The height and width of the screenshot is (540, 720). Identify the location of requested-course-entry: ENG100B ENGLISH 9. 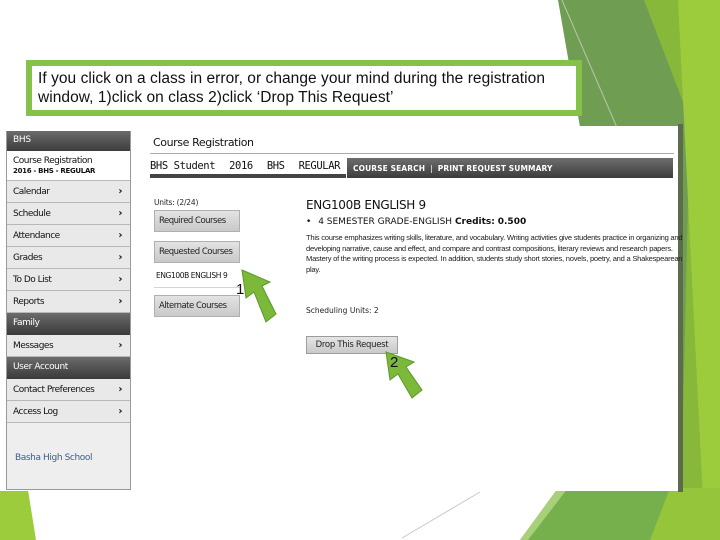
(192, 275).